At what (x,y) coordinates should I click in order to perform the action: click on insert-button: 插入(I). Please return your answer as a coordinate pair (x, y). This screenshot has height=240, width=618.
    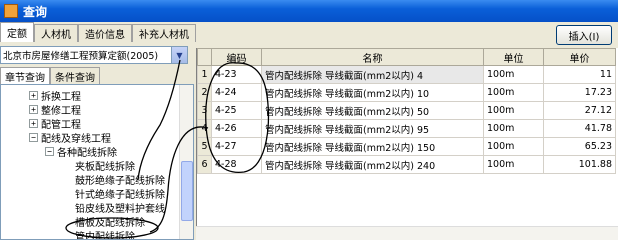
    Looking at the image, I should click on (584, 35).